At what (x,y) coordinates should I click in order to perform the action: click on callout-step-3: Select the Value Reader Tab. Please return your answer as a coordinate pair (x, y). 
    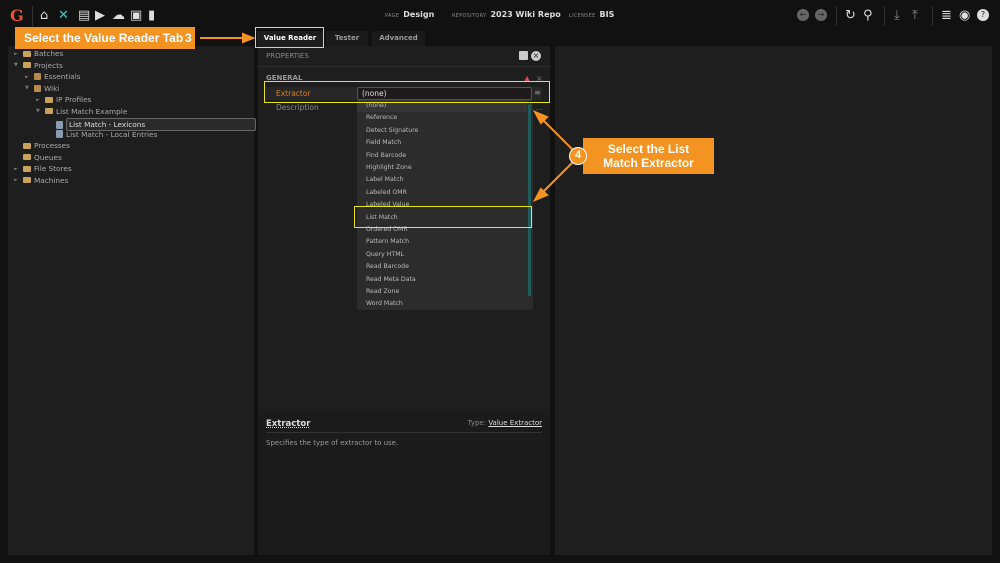
    Looking at the image, I should click on (105, 38).